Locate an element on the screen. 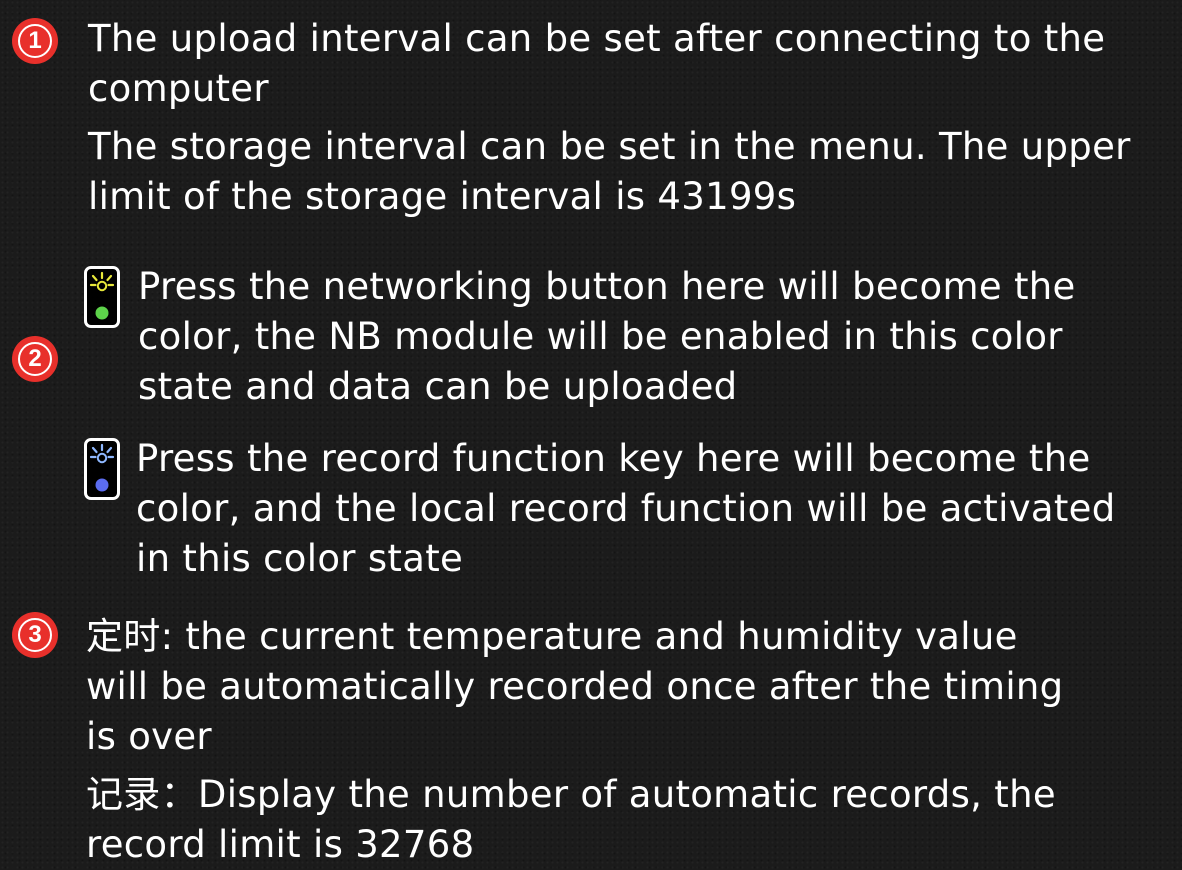 This screenshot has width=1182, height=870. section-2-marker-number: 2 is located at coordinates (35, 359).